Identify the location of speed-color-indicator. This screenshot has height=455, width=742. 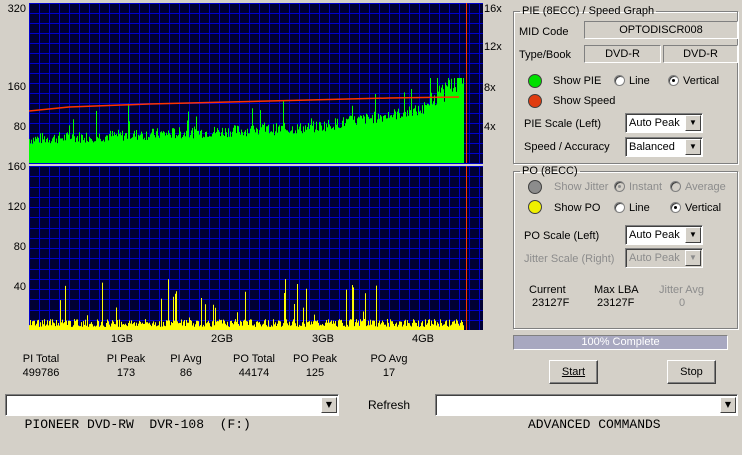
(535, 101).